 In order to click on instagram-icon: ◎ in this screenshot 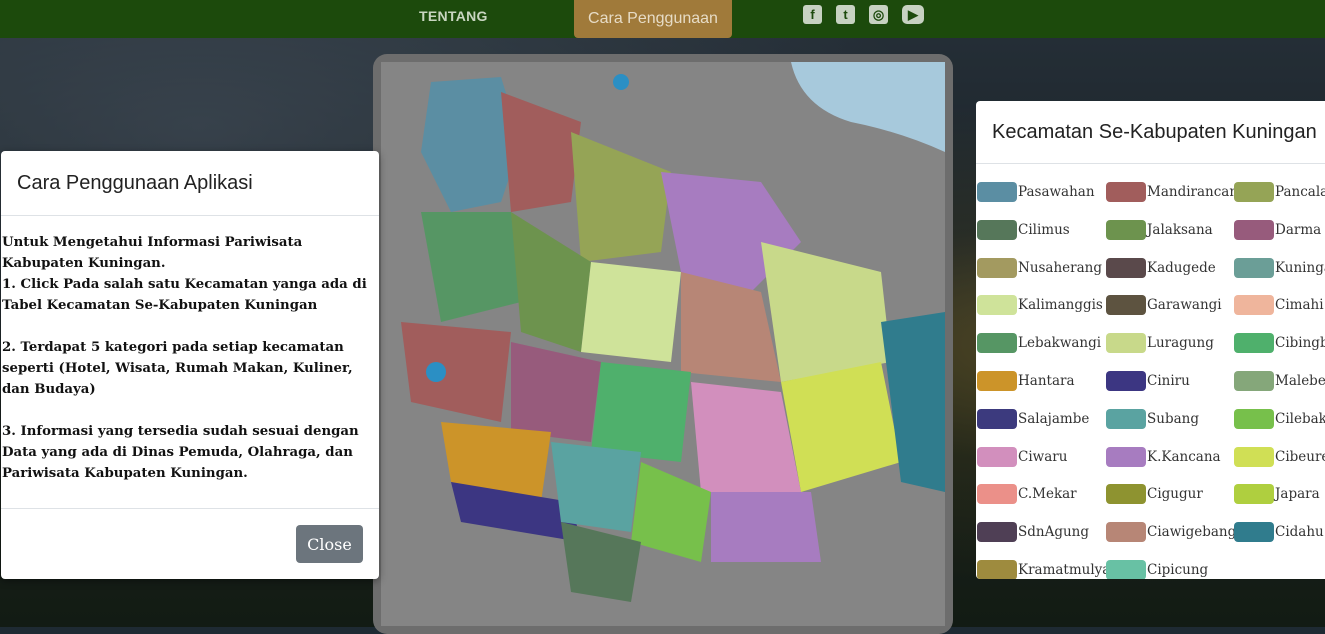, I will do `click(878, 14)`.